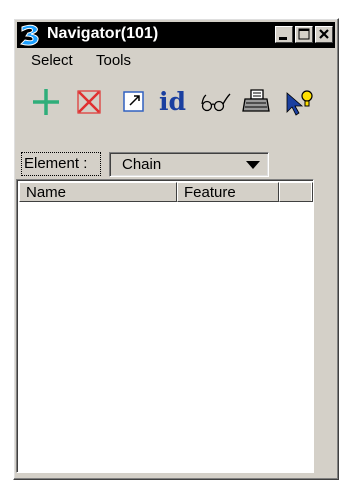  I want to click on element-type-dropdown: Chain, so click(189, 164).